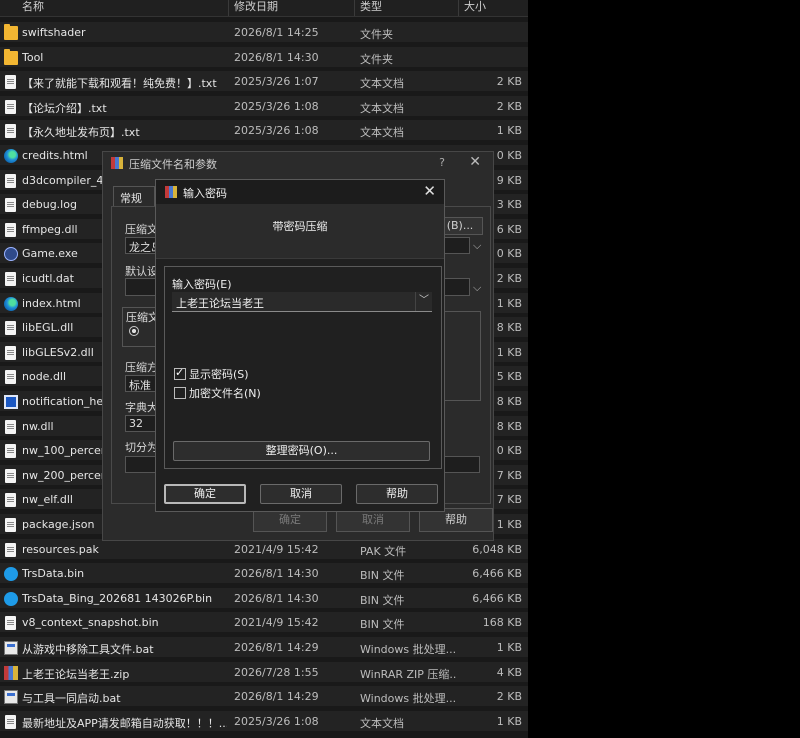 This screenshot has height=738, width=800. Describe the element at coordinates (302, 302) in the screenshot. I see `password-input: 上老王论坛当老王 ﹀` at that location.